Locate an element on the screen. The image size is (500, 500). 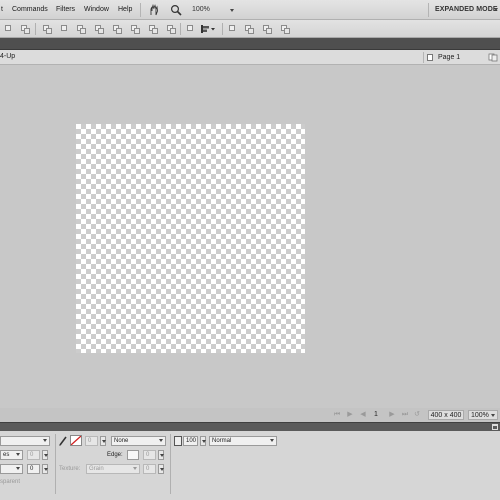
workspace-mode-label: EXPANDED MODE is located at coordinates (466, 9).